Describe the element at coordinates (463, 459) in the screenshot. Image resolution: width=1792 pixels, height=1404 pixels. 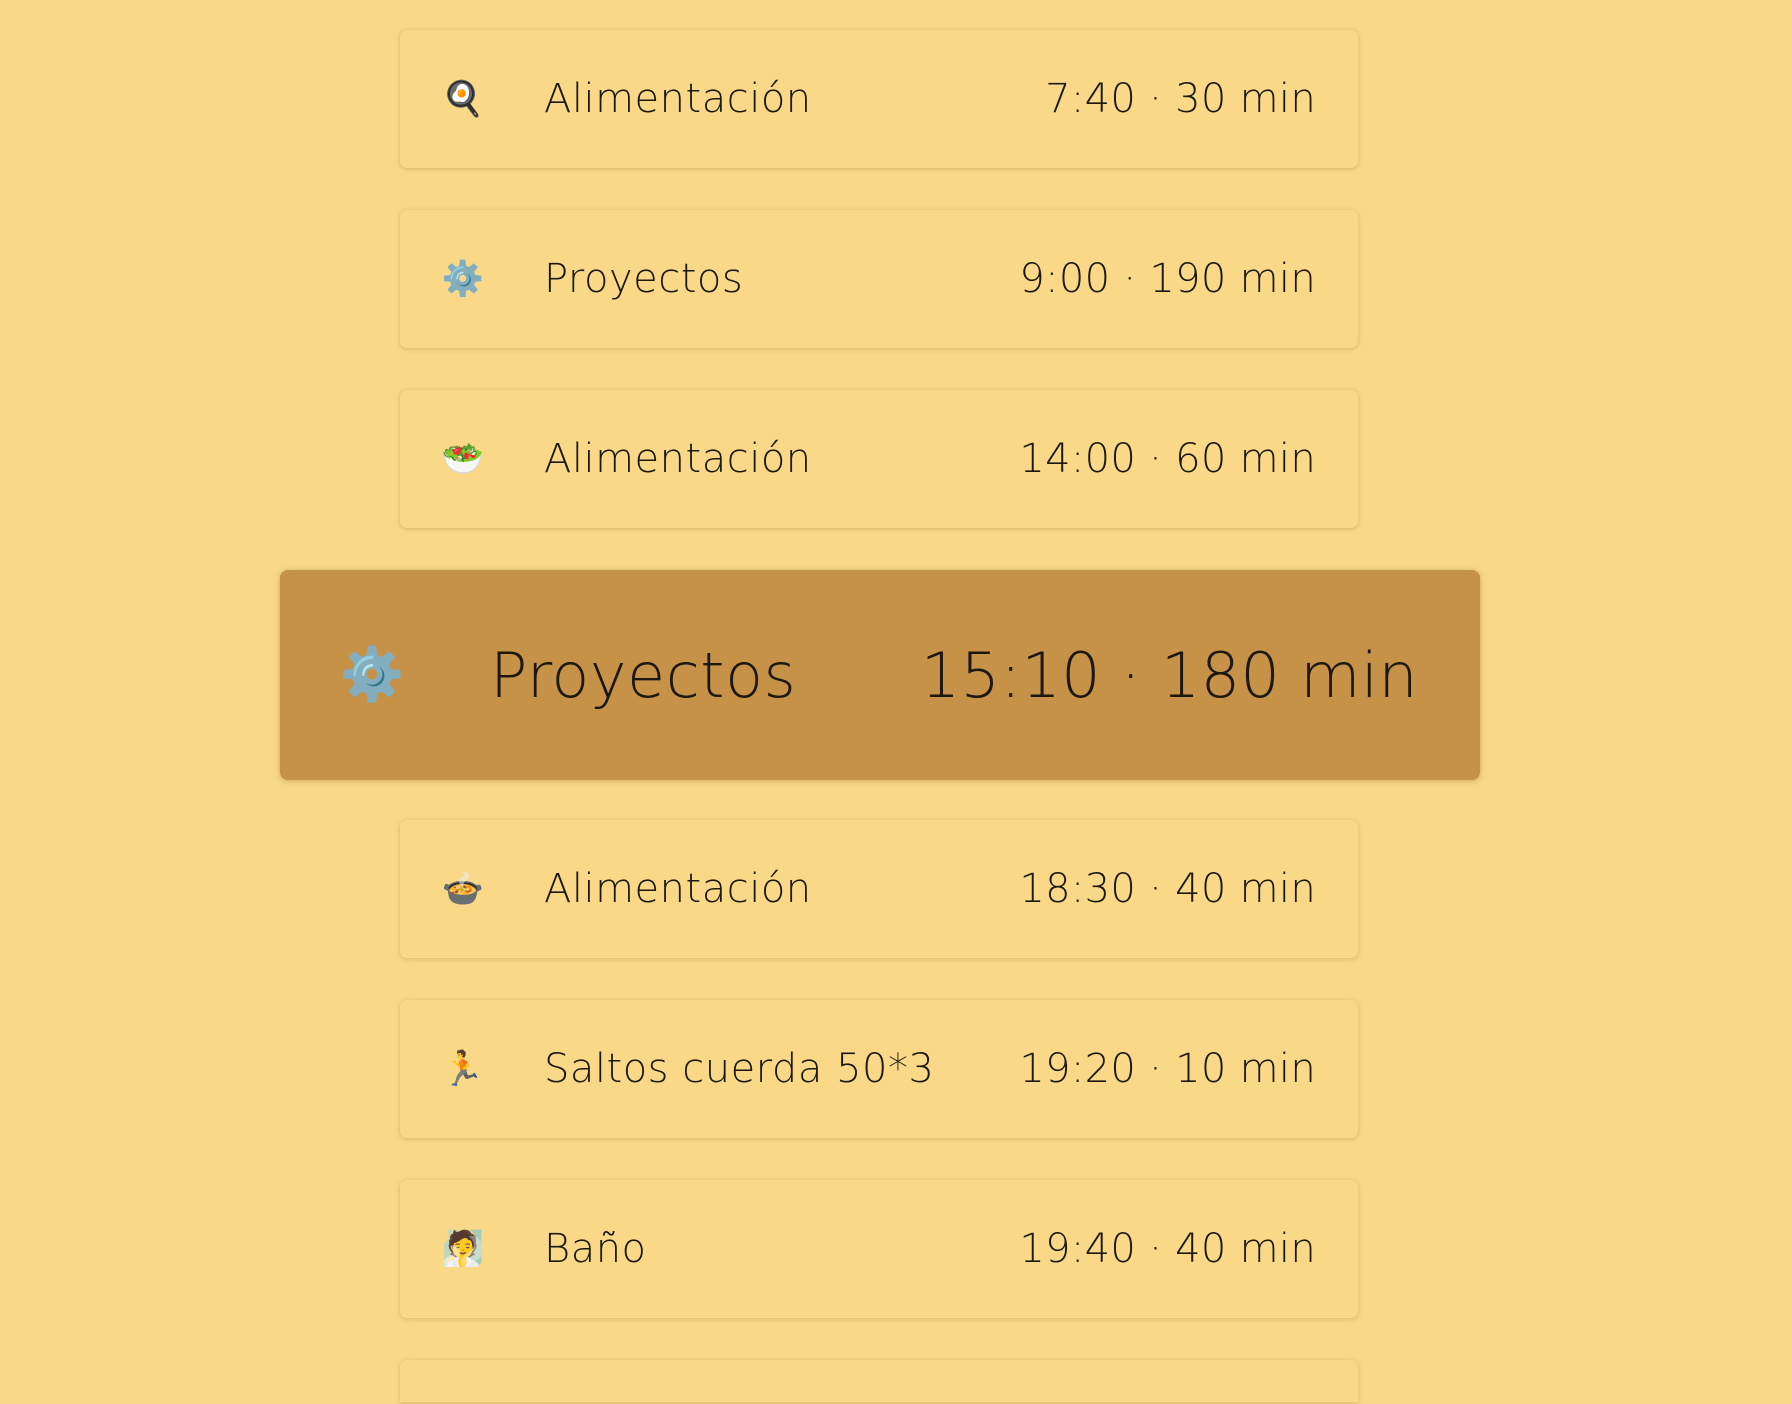
I see `salad-icon: 🥗` at that location.